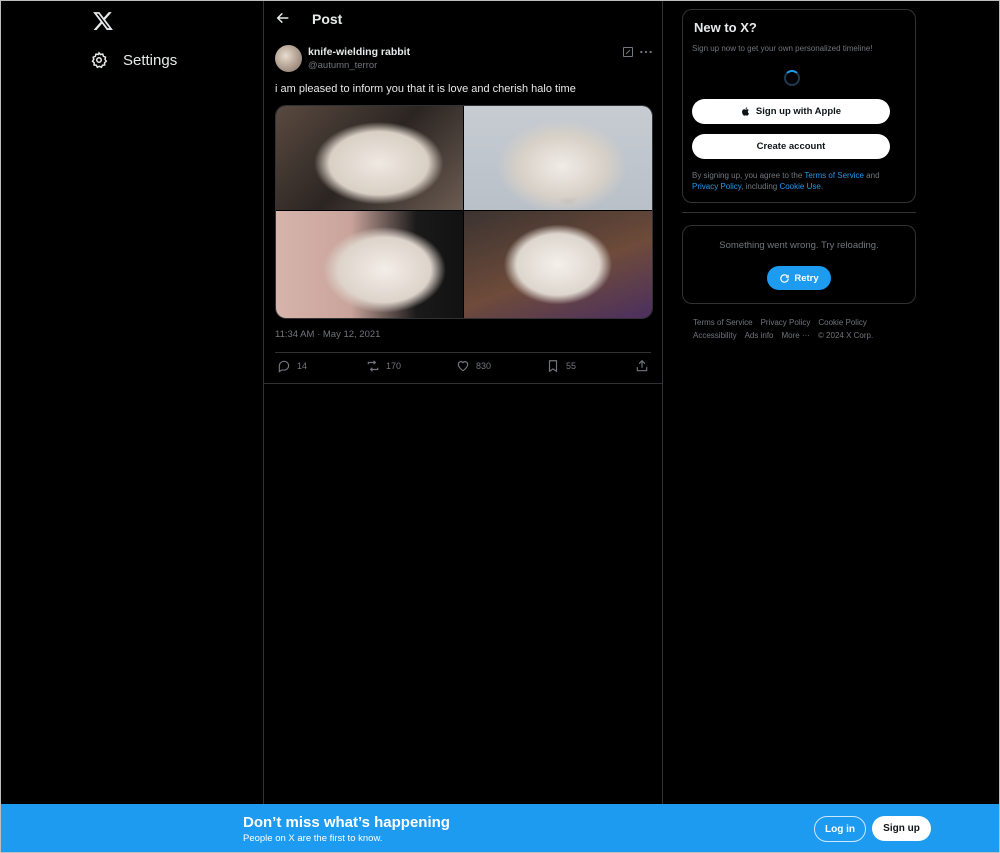  Describe the element at coordinates (785, 278) in the screenshot. I see `refresh-icon` at that location.